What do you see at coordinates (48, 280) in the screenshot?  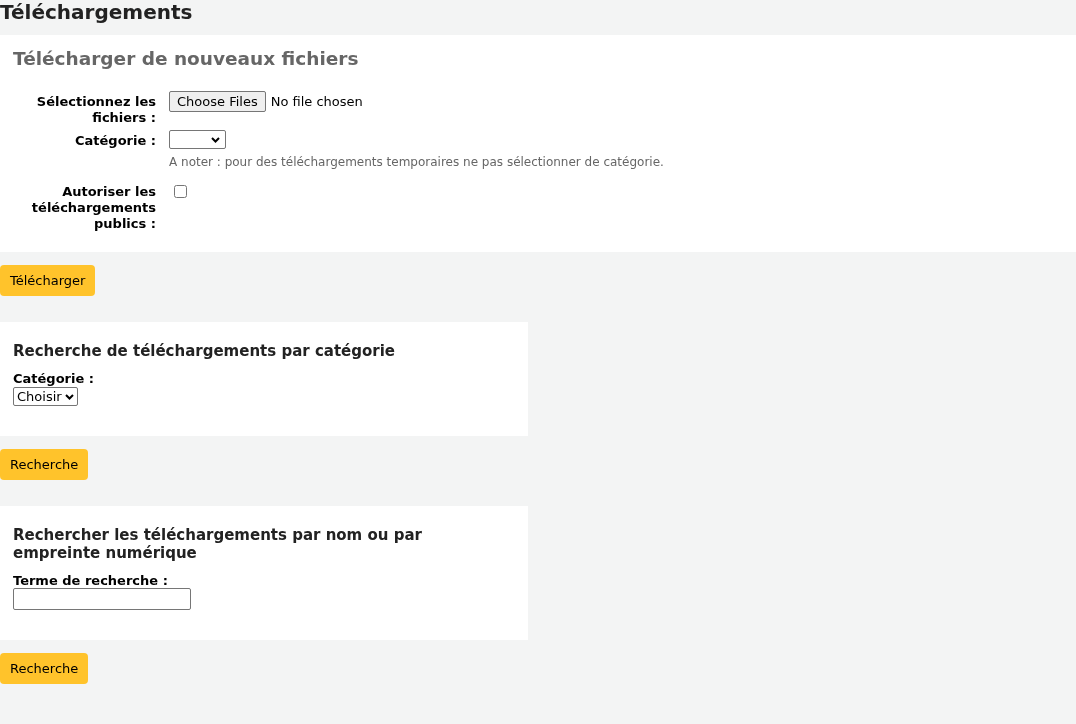 I see `upload-button: Télécharger` at bounding box center [48, 280].